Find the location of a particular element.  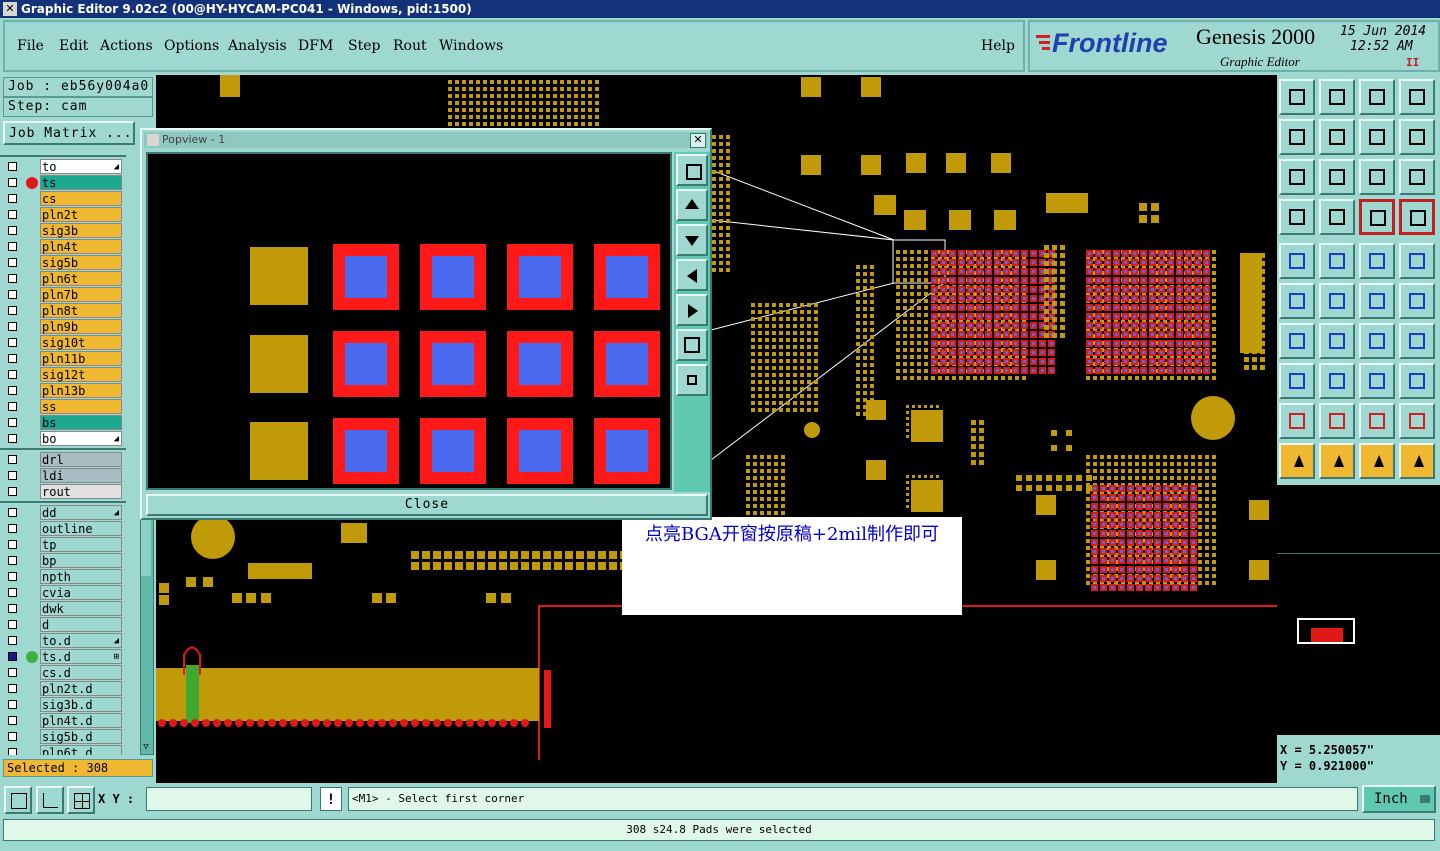

tool-move-to-button is located at coordinates (1417, 301).